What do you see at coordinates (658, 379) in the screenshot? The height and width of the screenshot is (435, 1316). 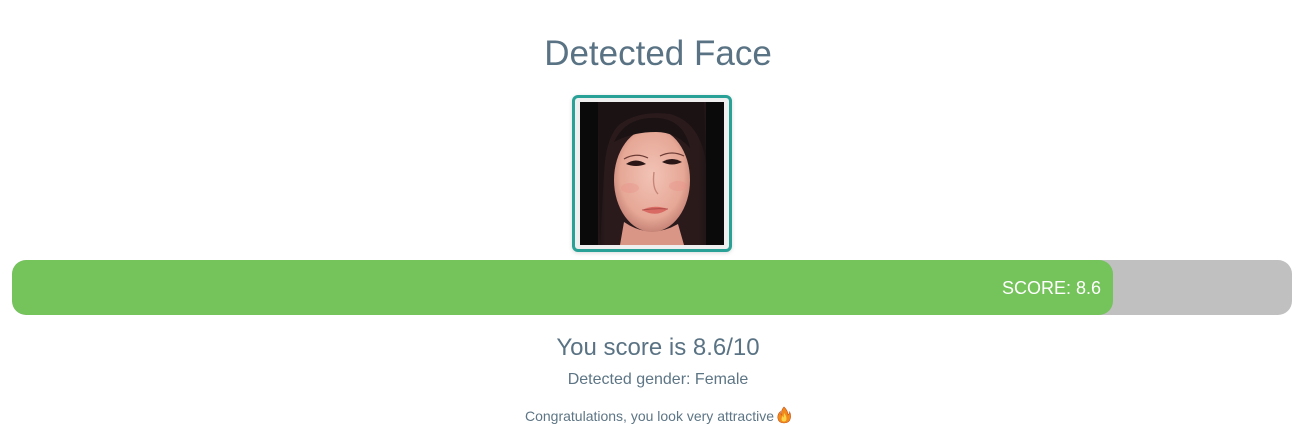 I see `detected-gender-text: Detected gender: Female` at bounding box center [658, 379].